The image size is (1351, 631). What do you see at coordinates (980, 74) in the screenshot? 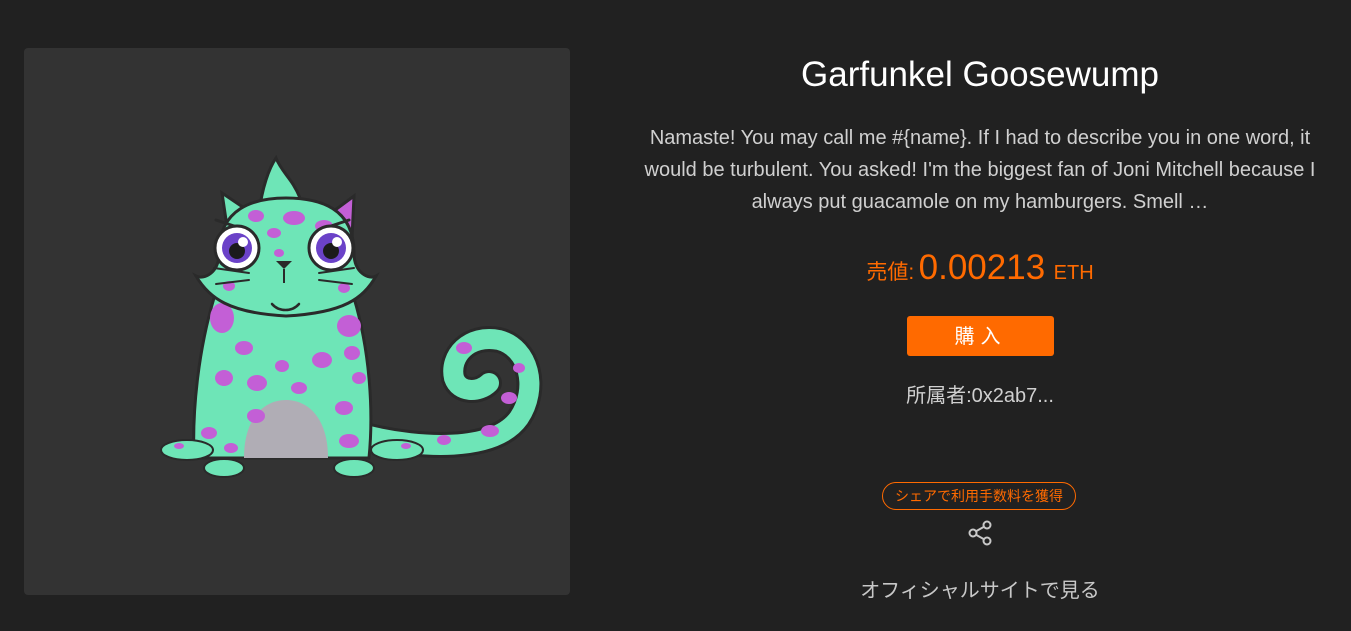
I see `kitty-name-title: Garfunkel Goosewump` at bounding box center [980, 74].